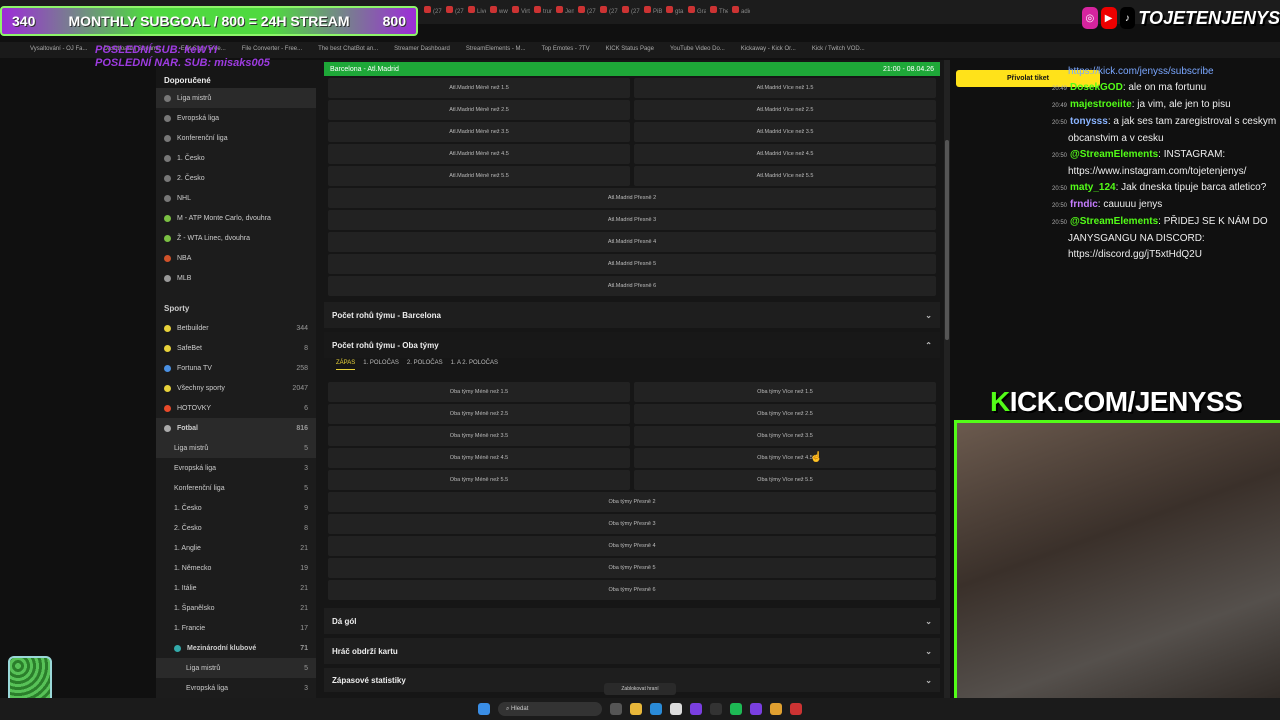 The height and width of the screenshot is (720, 1280). Describe the element at coordinates (563, 12) in the screenshot. I see `browser-tab: Jeny` at that location.